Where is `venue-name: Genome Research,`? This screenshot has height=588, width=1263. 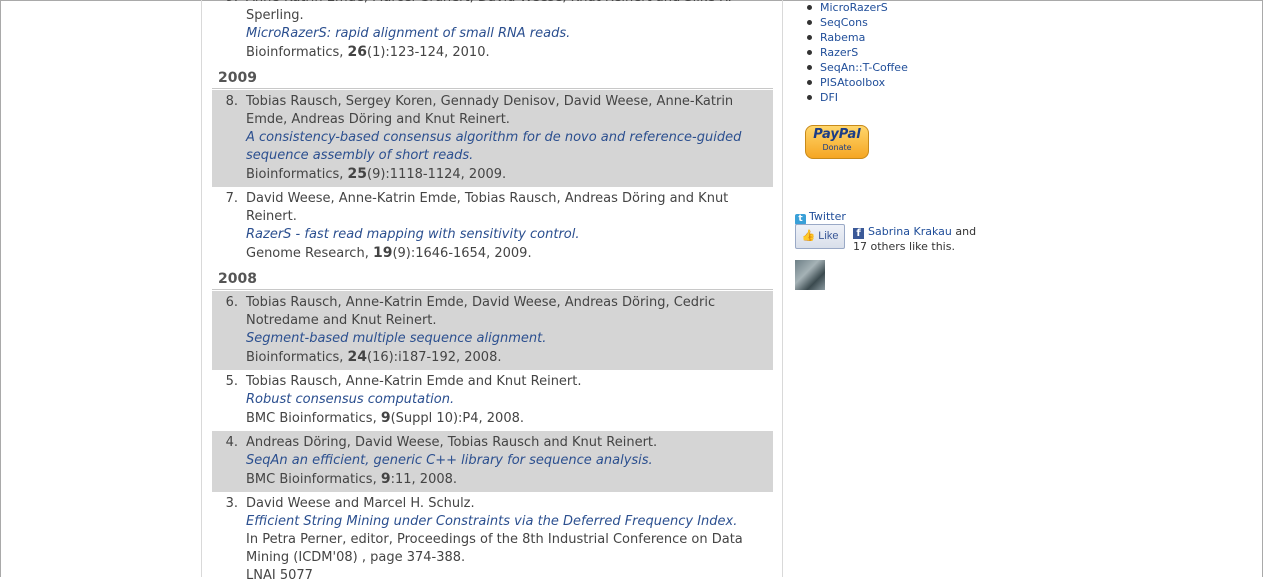 venue-name: Genome Research, is located at coordinates (309, 253).